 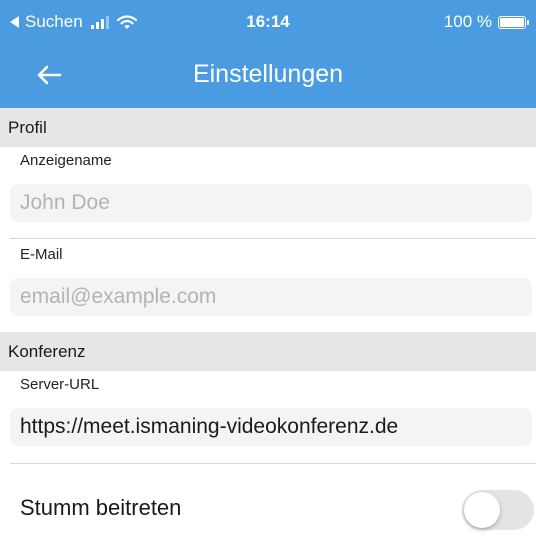 I want to click on battery-icon, so click(x=513, y=22).